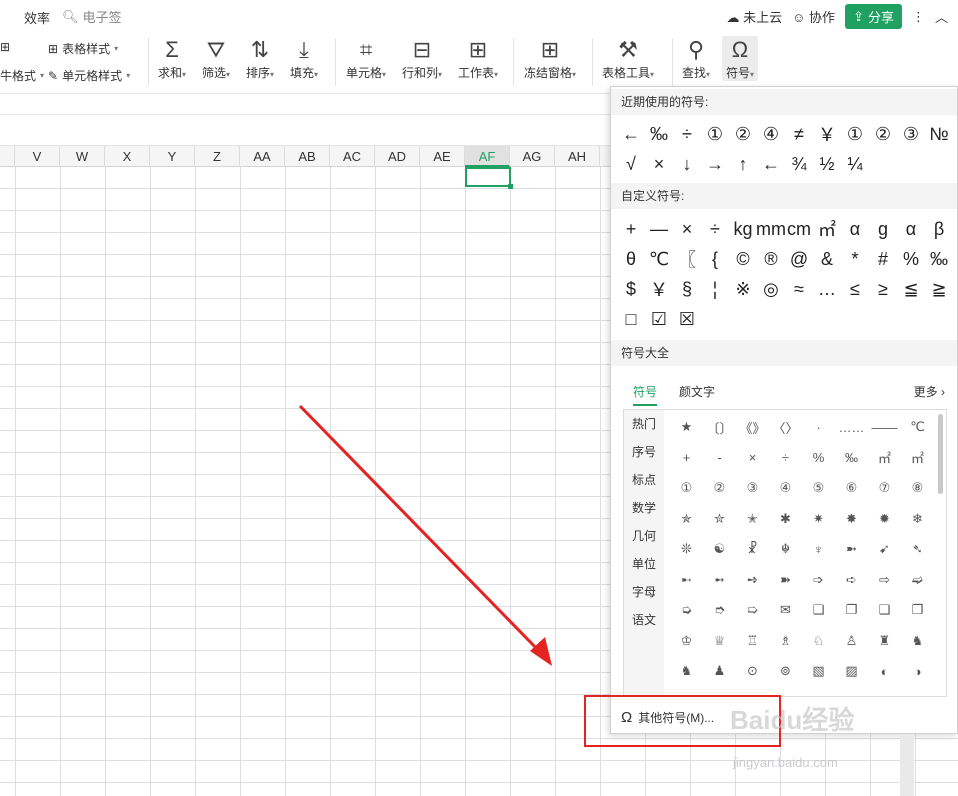 The image size is (958, 796). What do you see at coordinates (855, 289) in the screenshot?
I see `custom-symbol: ≤` at bounding box center [855, 289].